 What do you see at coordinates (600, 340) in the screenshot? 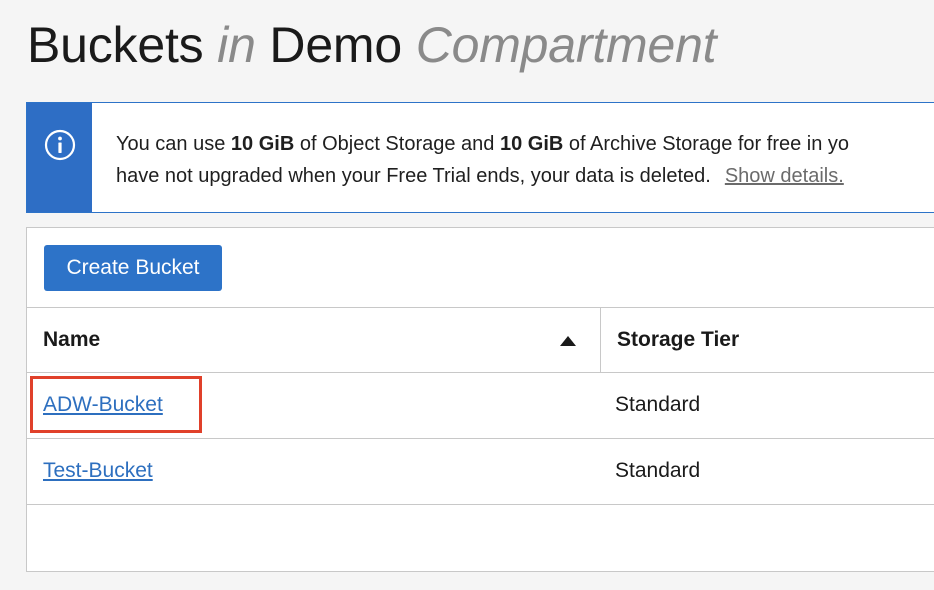
I see `column-divider` at bounding box center [600, 340].